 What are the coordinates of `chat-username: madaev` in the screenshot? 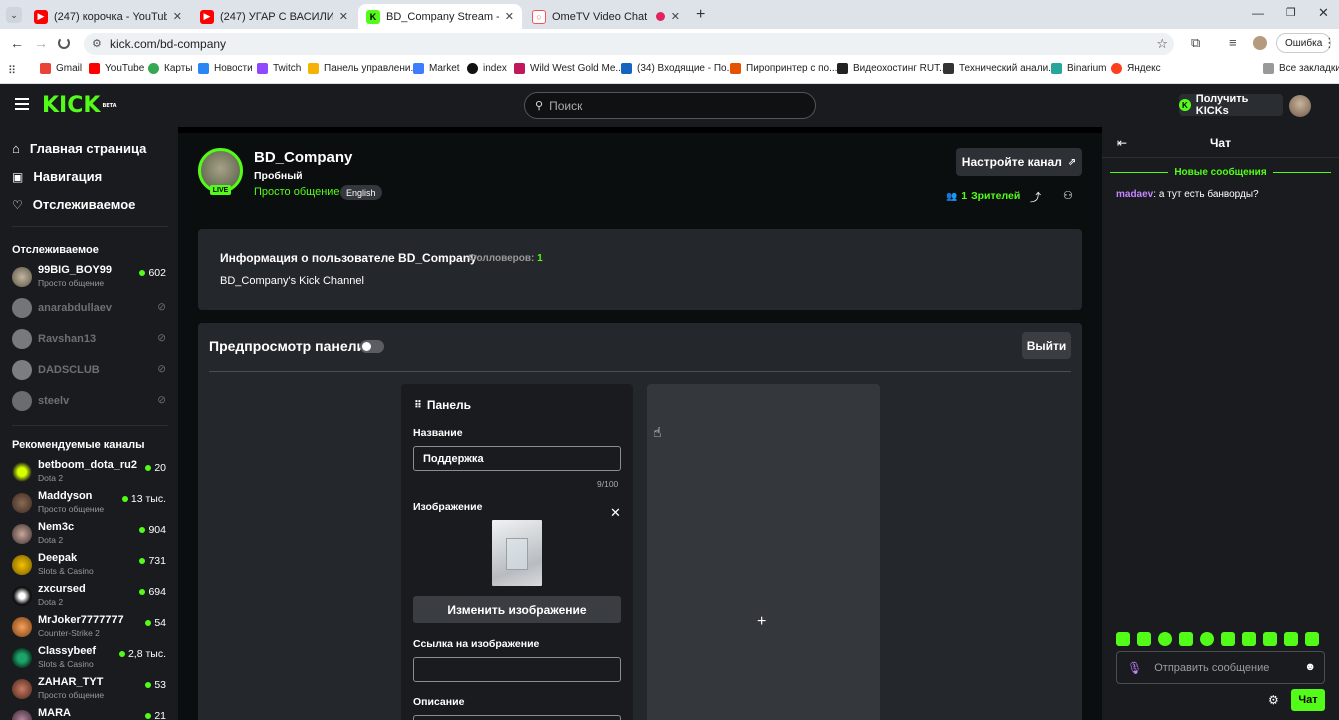 It's located at (1134, 194).